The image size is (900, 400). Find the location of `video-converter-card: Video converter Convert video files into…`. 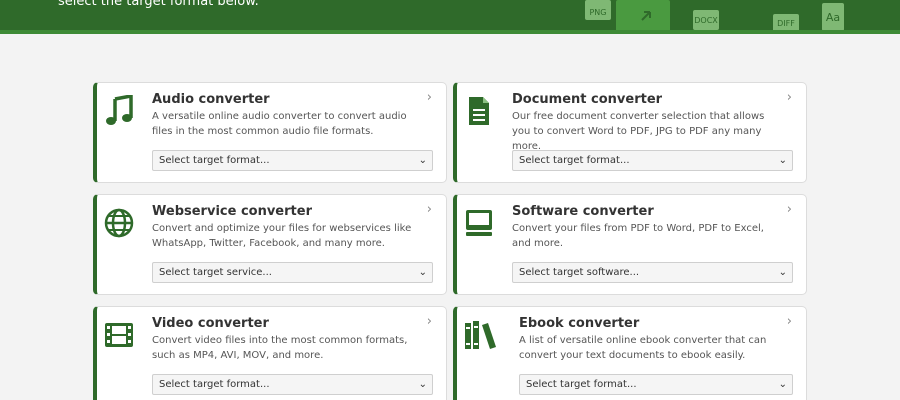

video-converter-card: Video converter Convert video files into… is located at coordinates (270, 353).